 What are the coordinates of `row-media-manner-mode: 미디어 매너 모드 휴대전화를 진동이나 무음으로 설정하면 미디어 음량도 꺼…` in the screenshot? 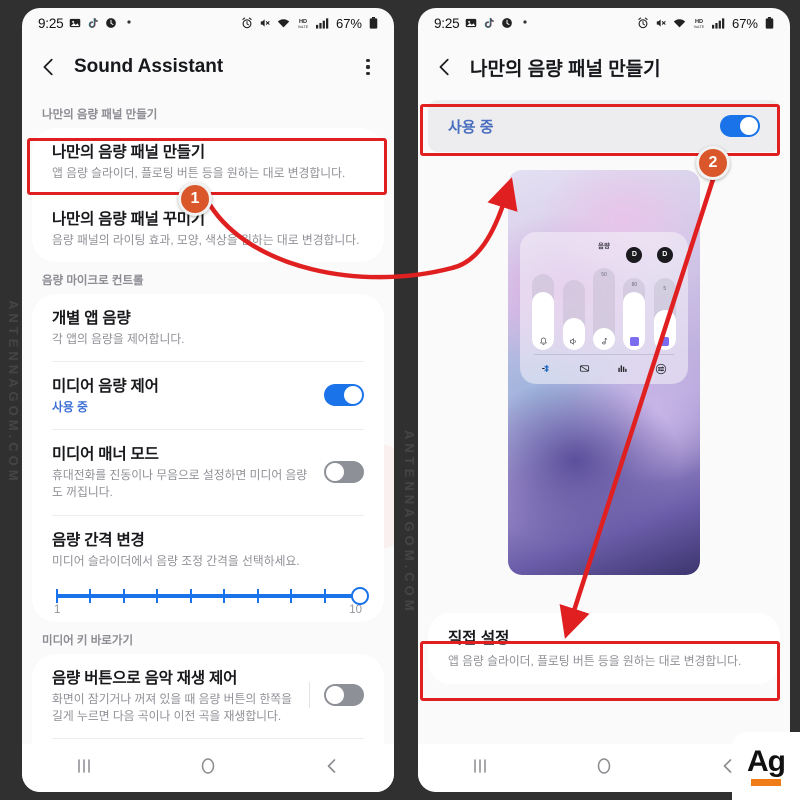 It's located at (208, 472).